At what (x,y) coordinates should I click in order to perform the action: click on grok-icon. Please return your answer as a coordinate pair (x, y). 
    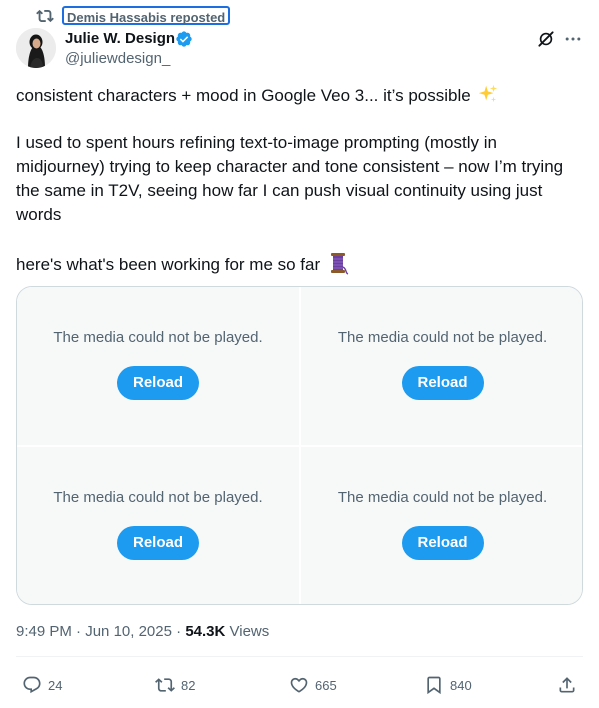
    Looking at the image, I should click on (546, 39).